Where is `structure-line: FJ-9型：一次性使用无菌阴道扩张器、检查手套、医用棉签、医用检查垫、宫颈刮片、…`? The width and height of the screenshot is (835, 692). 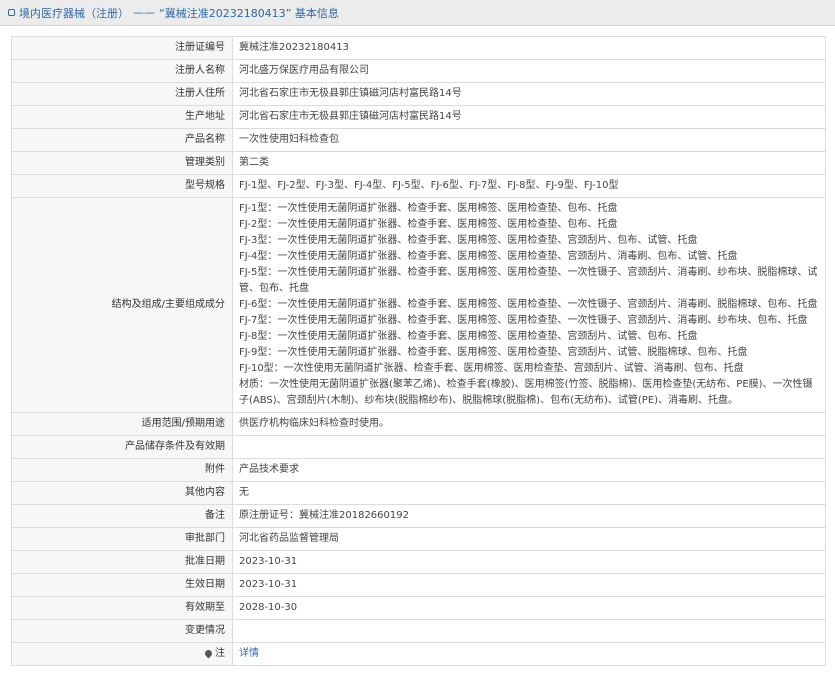 structure-line: FJ-9型：一次性使用无菌阴道扩张器、检查手套、医用棉签、医用检查垫、宫颈刮片、… is located at coordinates (493, 352).